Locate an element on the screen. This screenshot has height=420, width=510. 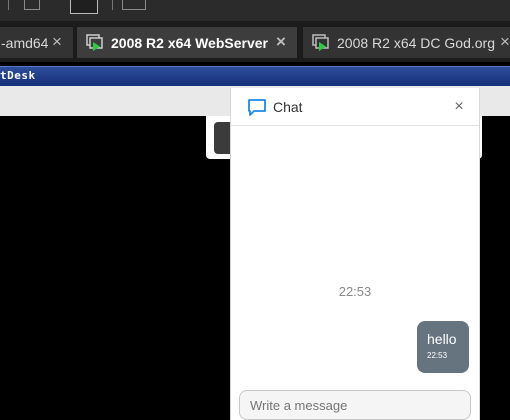
tab-webserver: 2008 R2 x64 WebServer × is located at coordinates (187, 42).